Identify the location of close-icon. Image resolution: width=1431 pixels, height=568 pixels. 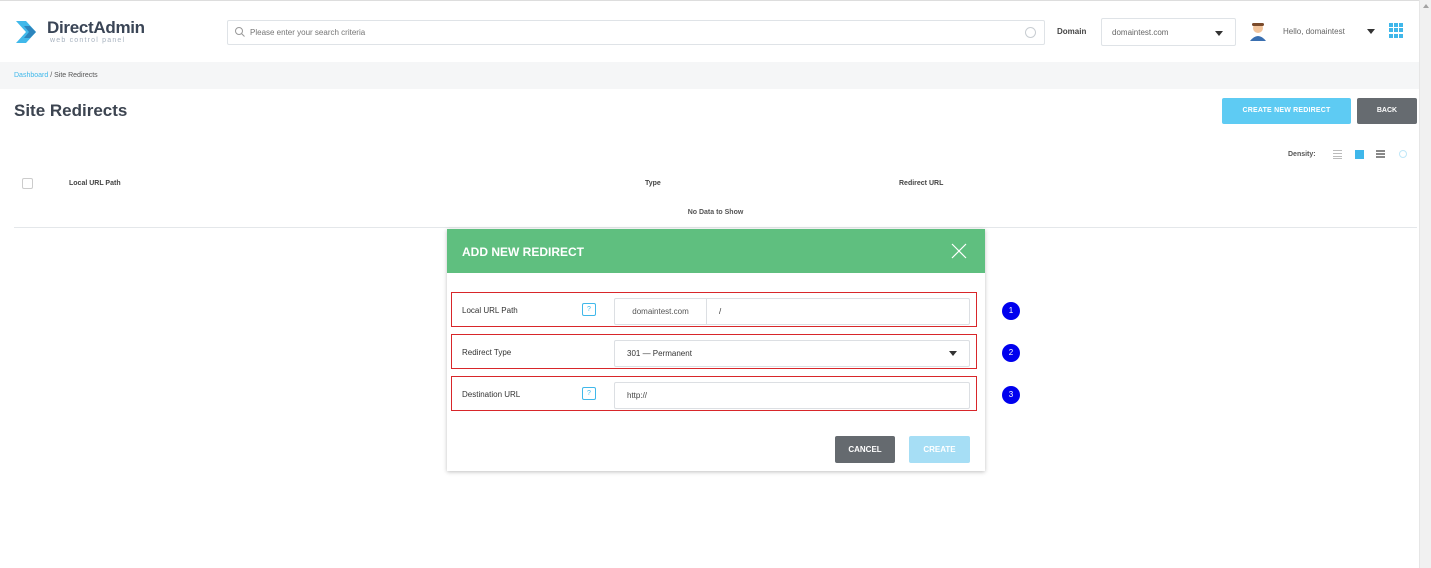
(959, 251).